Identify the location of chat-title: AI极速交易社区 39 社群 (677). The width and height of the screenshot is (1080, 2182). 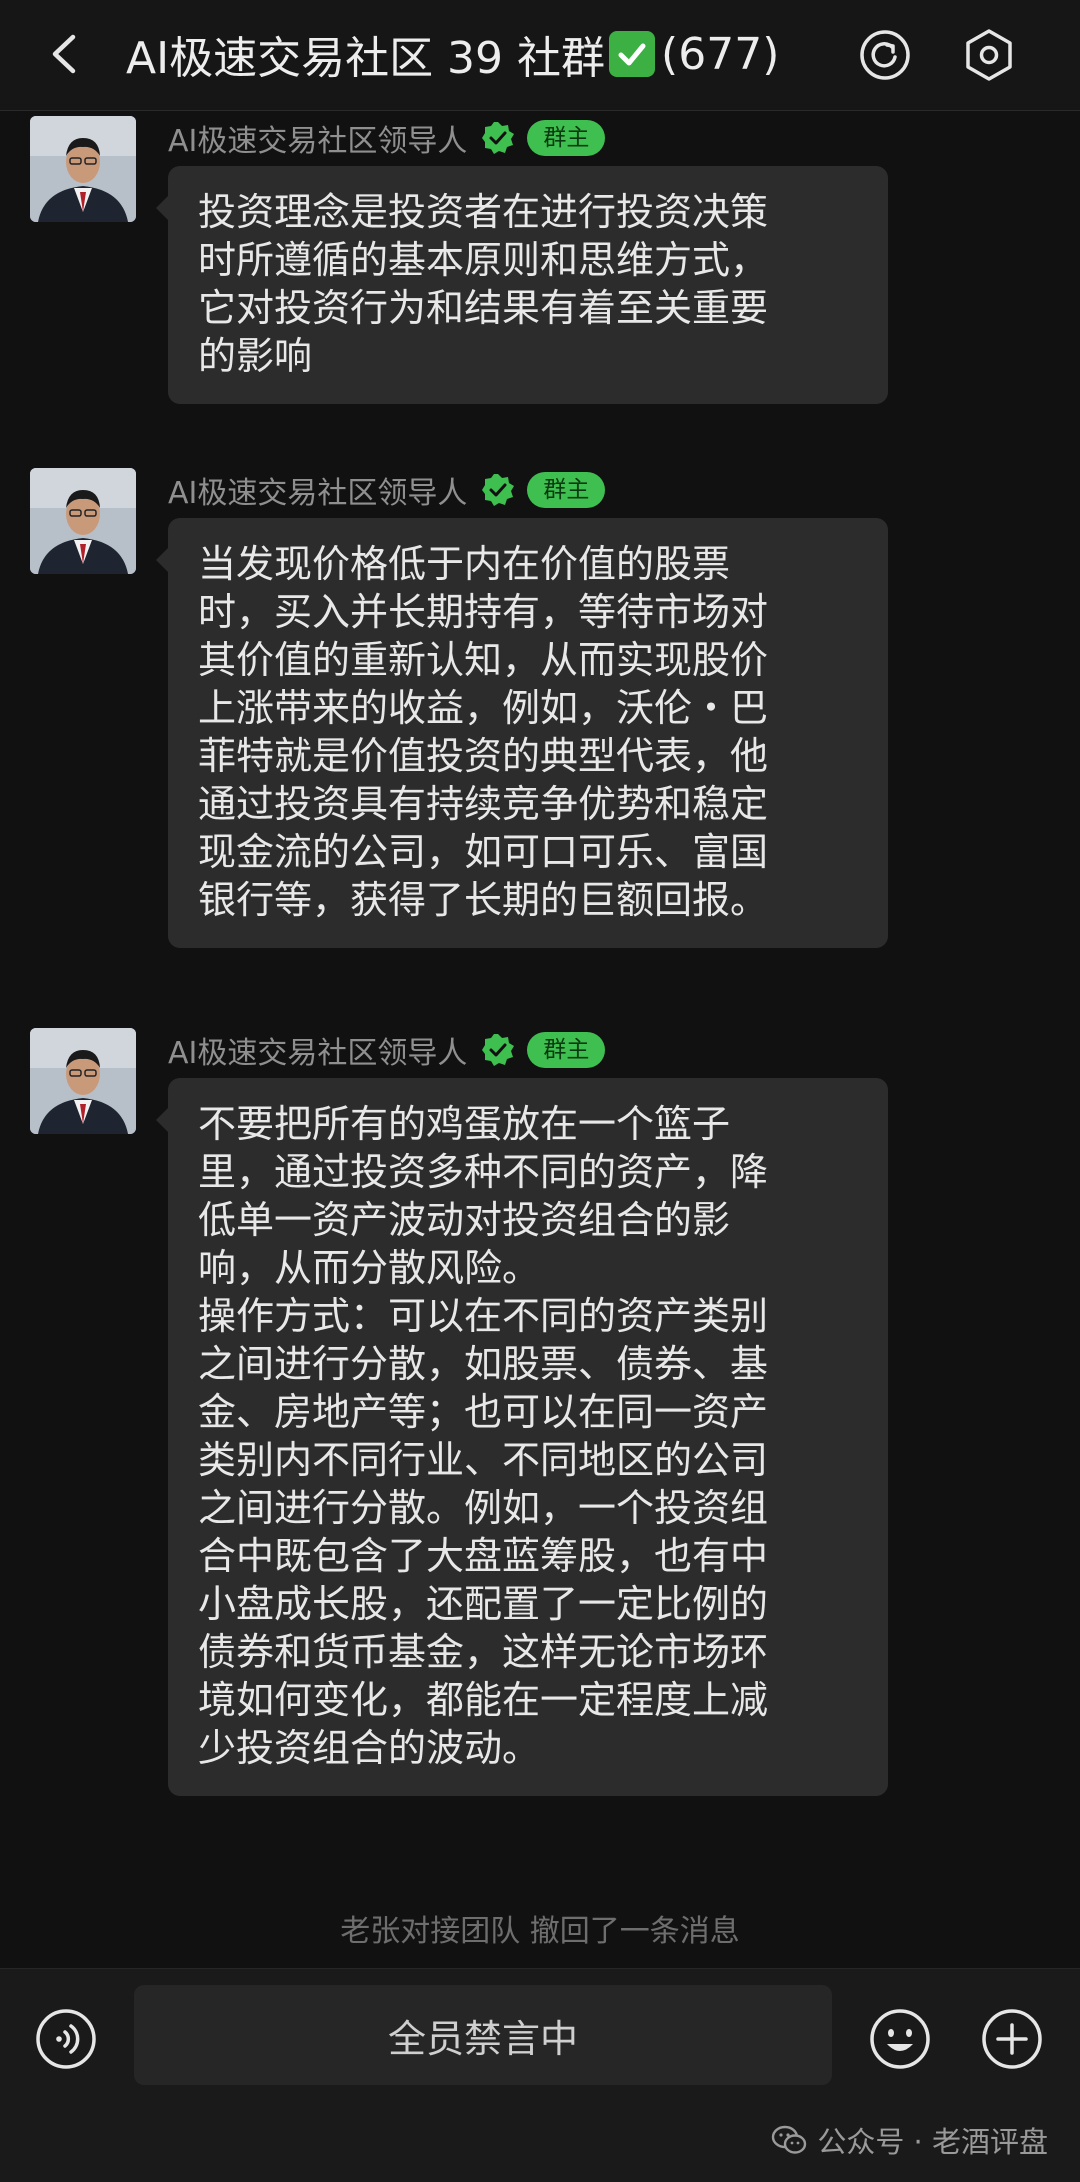
(453, 54).